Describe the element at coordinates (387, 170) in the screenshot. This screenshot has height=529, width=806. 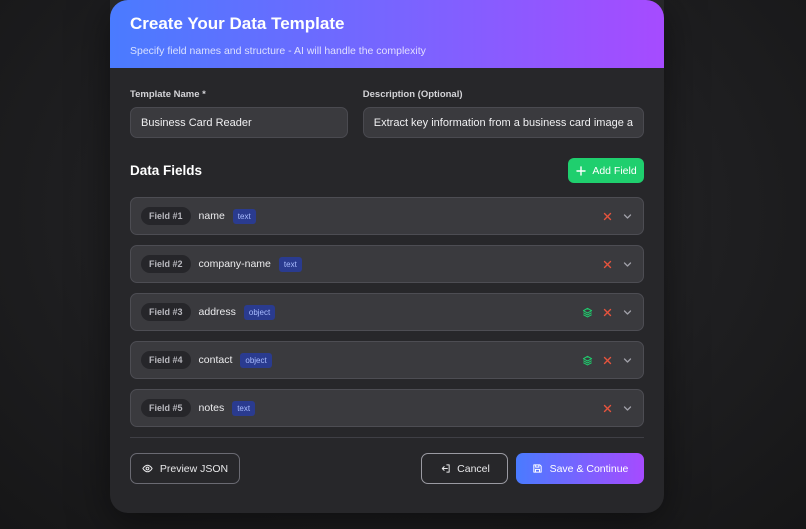
I see `data-fields-header: Data Fields Add Field` at that location.